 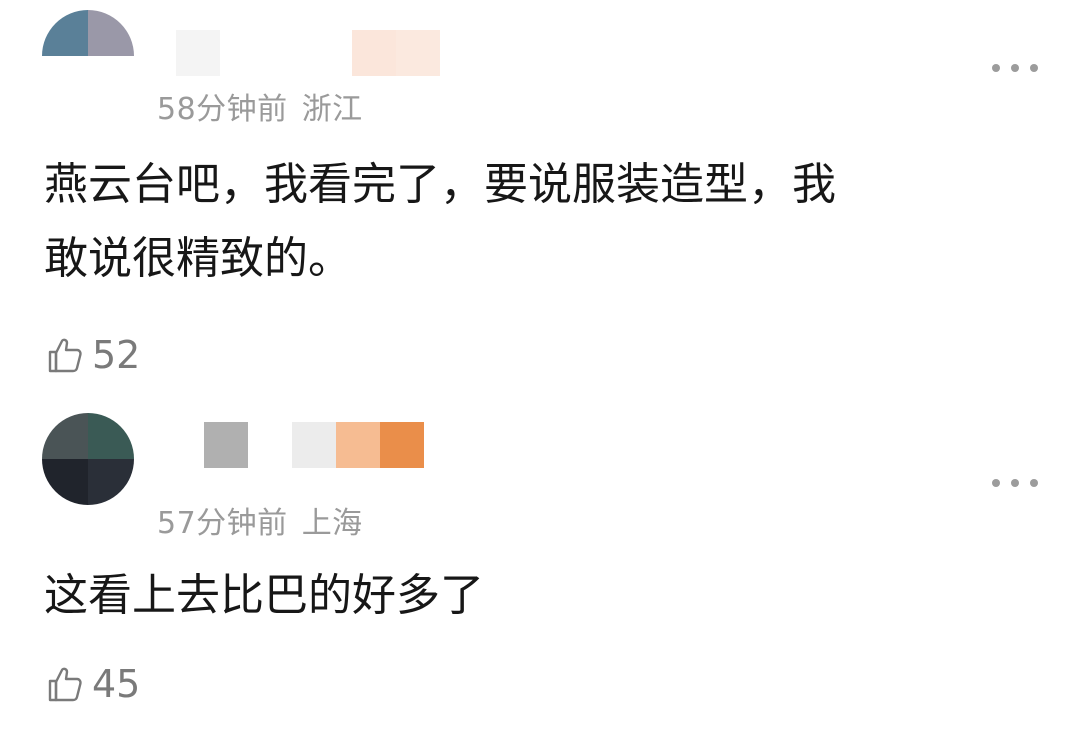 What do you see at coordinates (264, 595) in the screenshot?
I see `comment-text-line: 这看上去比巴的好多了` at bounding box center [264, 595].